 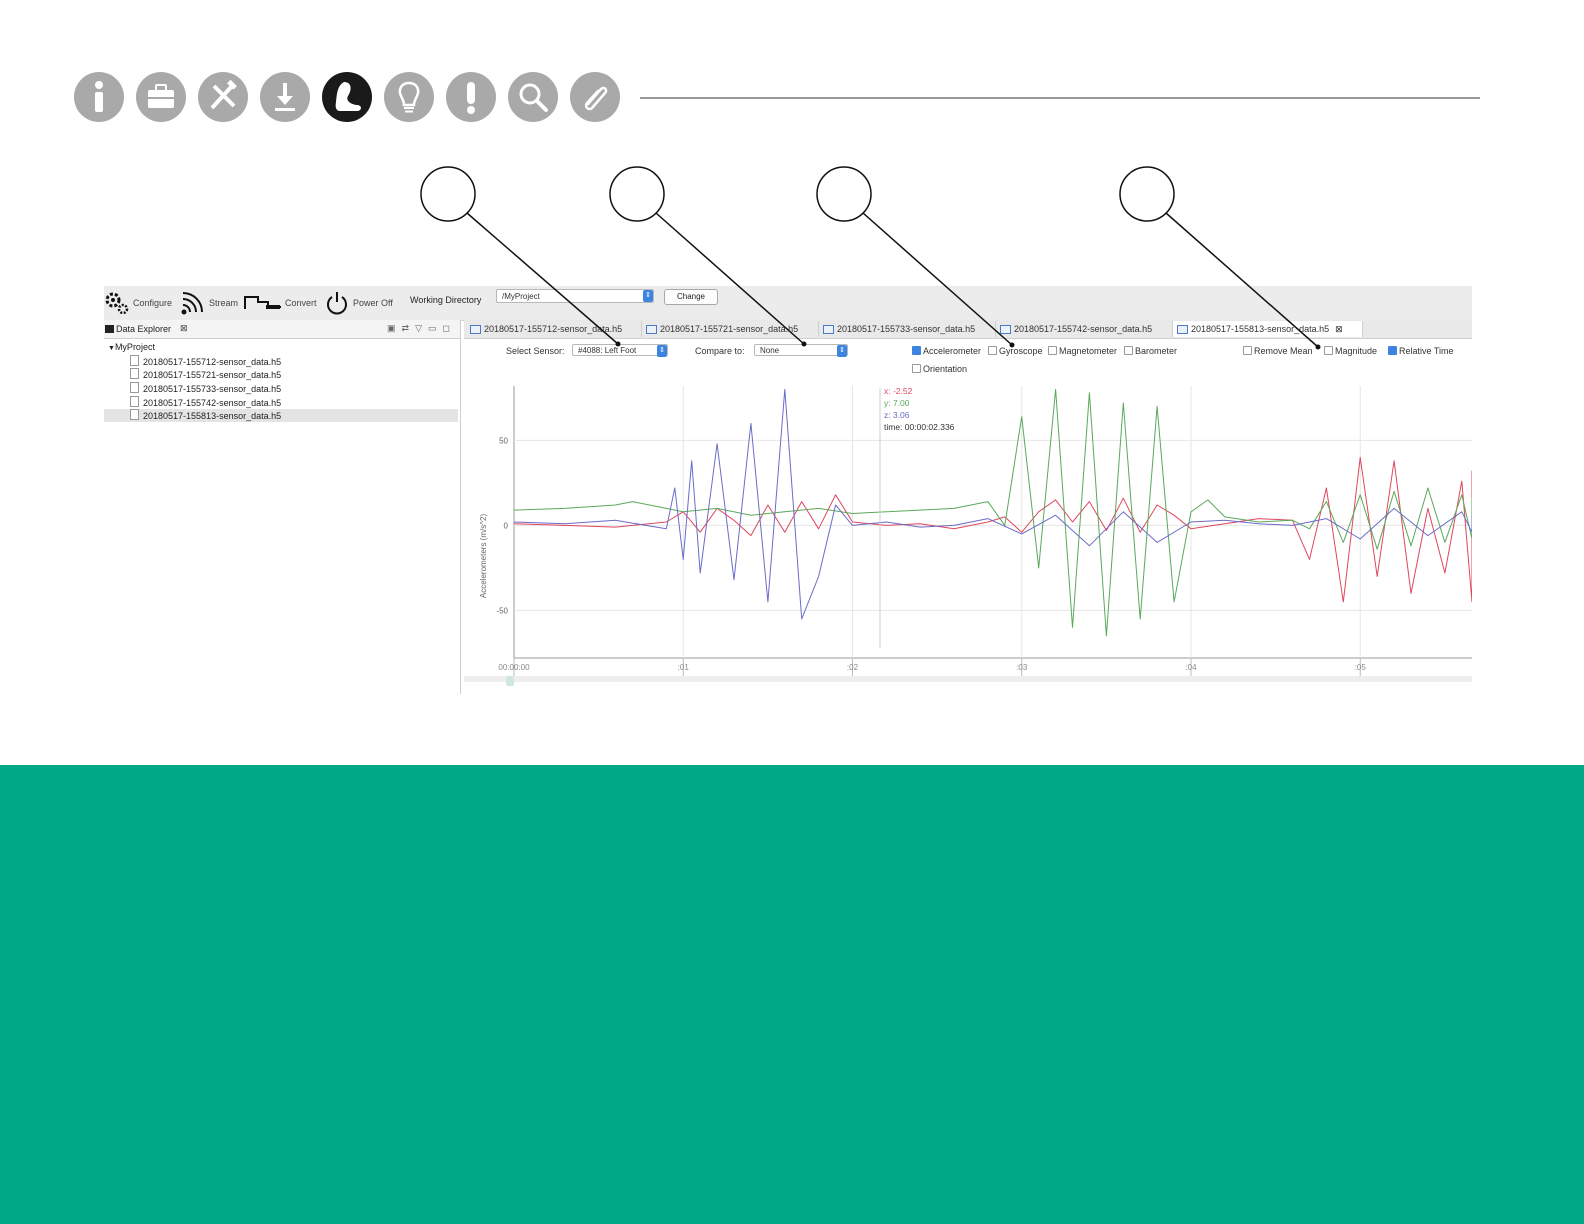 I want to click on tree-file: 20180517-155733-sensor_data.h5, so click(x=294, y=388).